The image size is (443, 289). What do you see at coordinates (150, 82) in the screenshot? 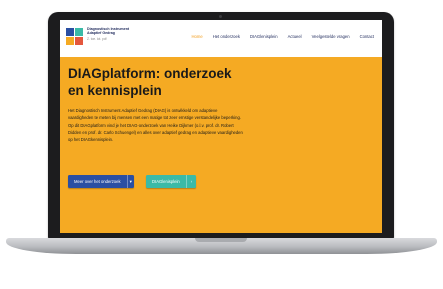
I see `hero-heading: DIAGplatform: onderzoek en kennisplein` at bounding box center [150, 82].